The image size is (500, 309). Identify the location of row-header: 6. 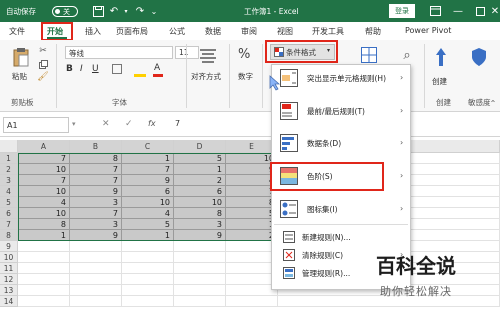
(9, 213).